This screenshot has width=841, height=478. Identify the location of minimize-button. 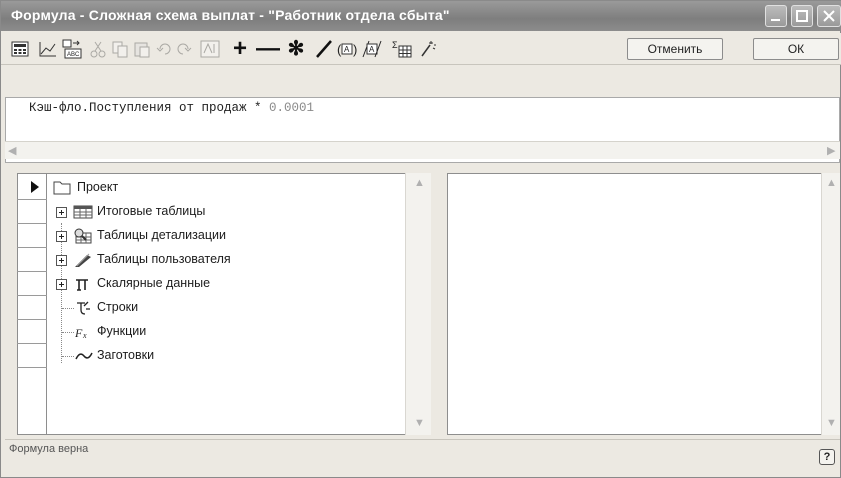
(776, 16).